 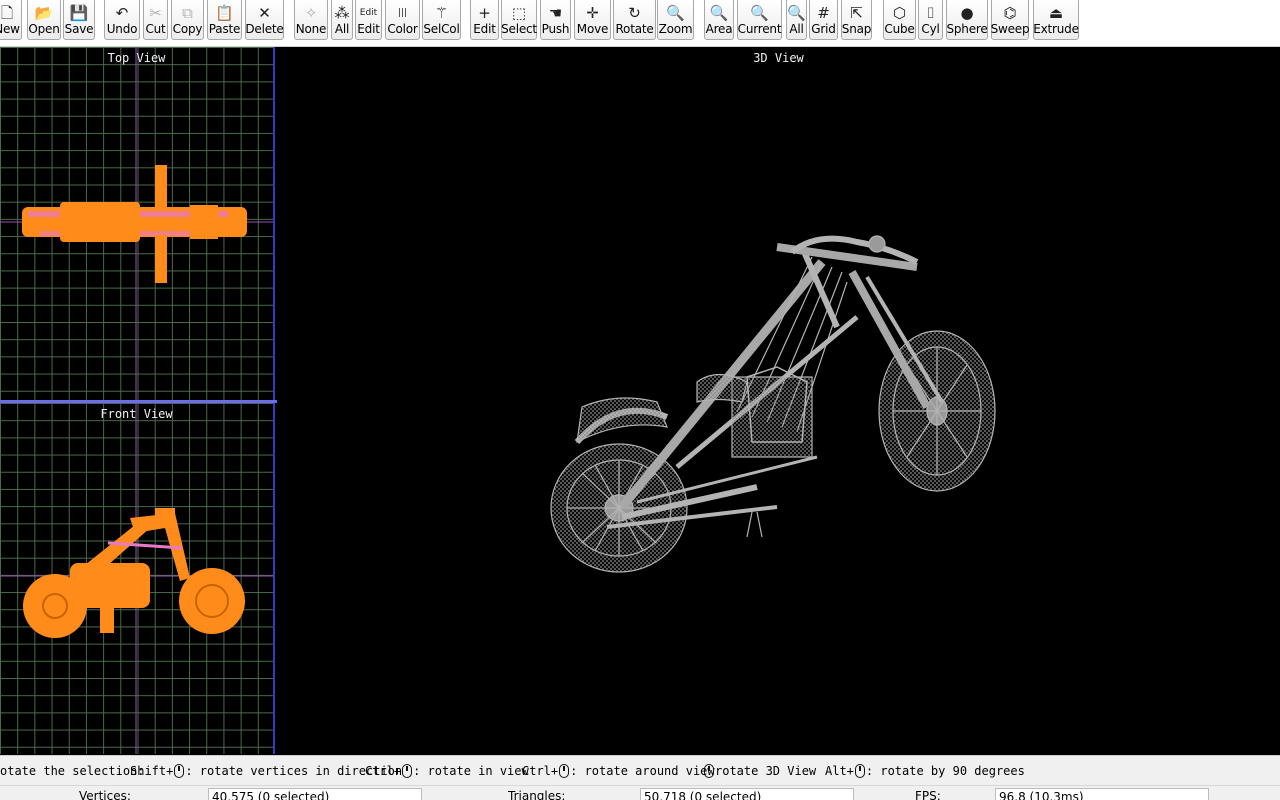 What do you see at coordinates (555, 29) in the screenshot?
I see `toolbar-button-label: Push` at bounding box center [555, 29].